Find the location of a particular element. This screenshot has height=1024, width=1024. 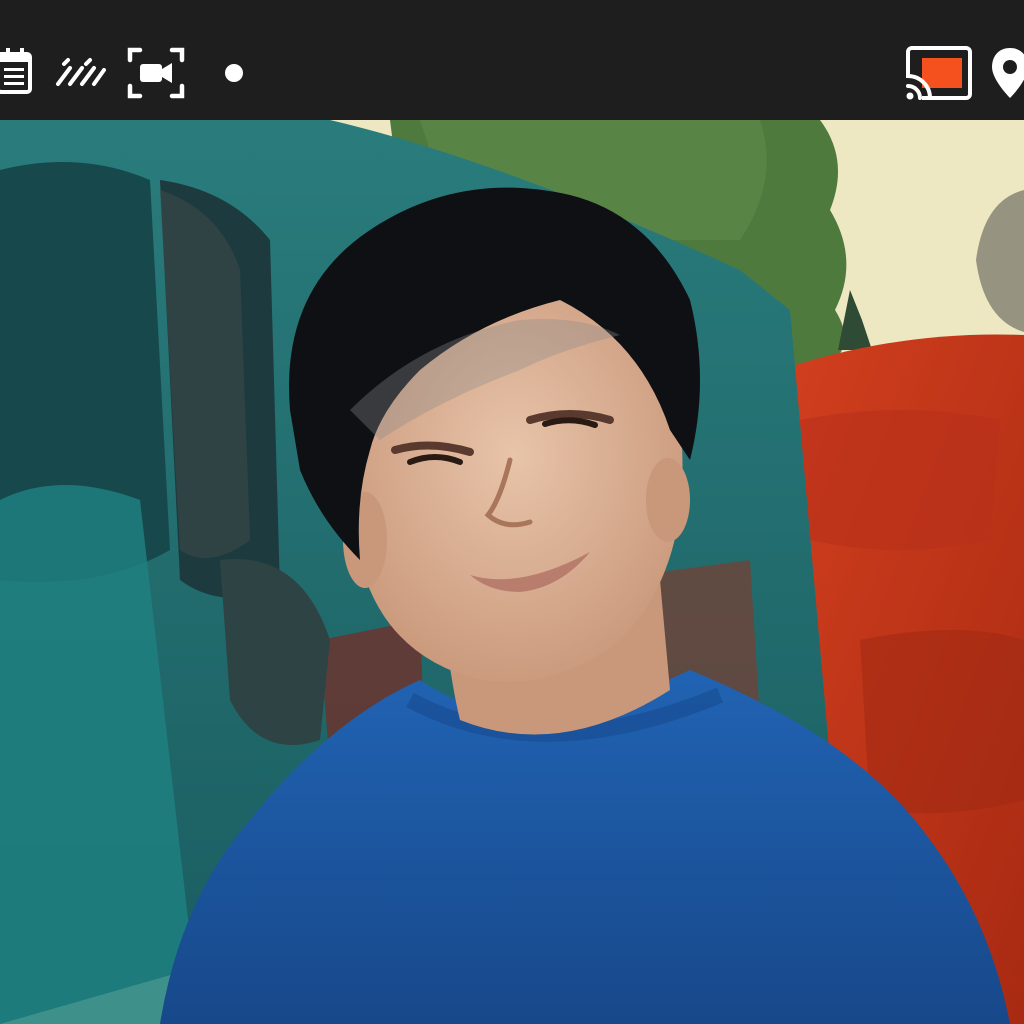

screen-record-icon is located at coordinates (156, 73).